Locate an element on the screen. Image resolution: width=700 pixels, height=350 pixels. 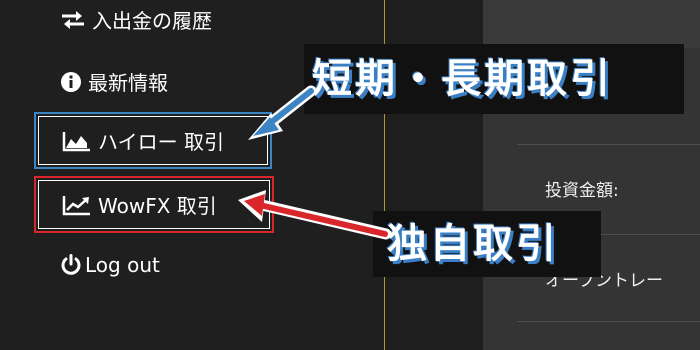
line-chart-icon is located at coordinates (77, 205).